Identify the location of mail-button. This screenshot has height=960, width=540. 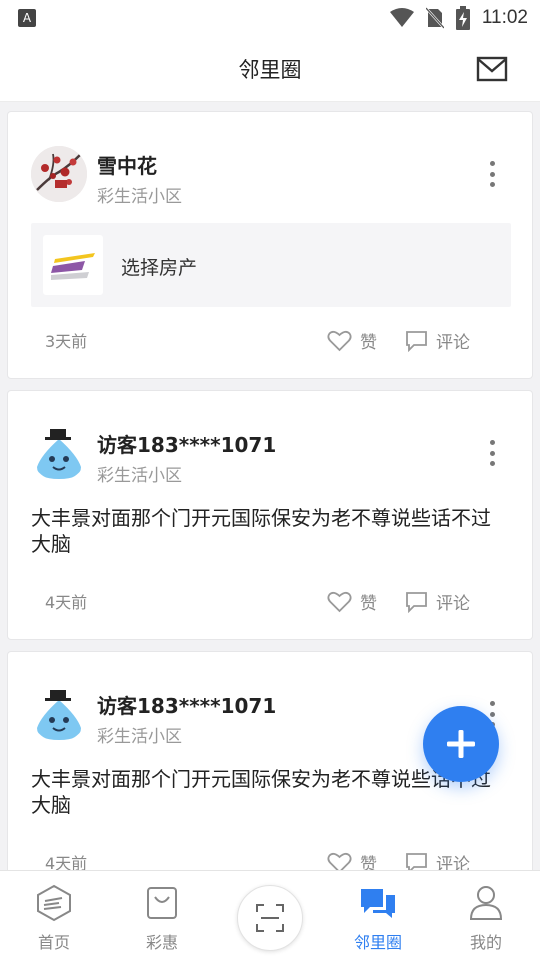
(492, 69).